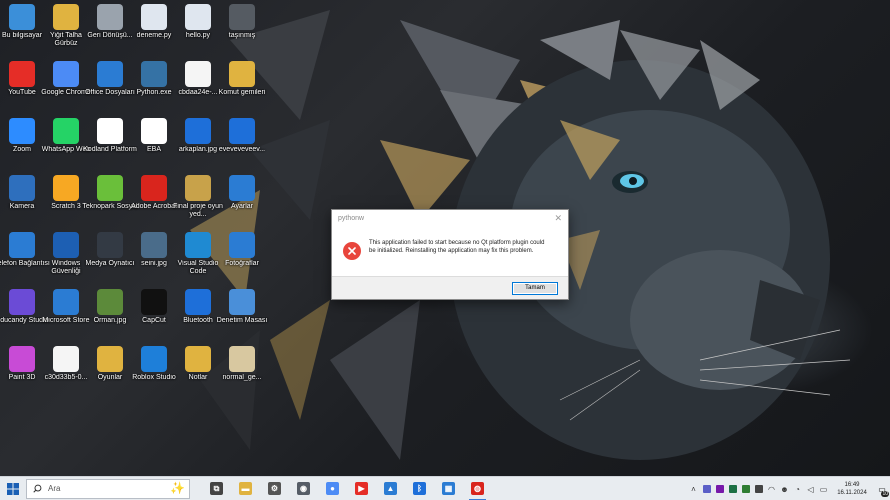 The height and width of the screenshot is (500, 890). I want to click on taskbar-app: ▲, so click(390, 488).